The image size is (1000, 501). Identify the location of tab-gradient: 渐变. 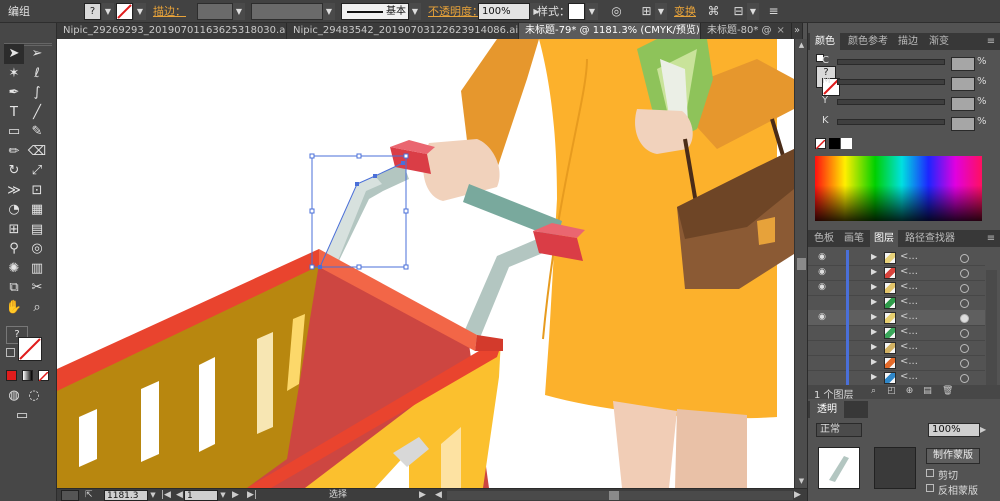
(939, 41).